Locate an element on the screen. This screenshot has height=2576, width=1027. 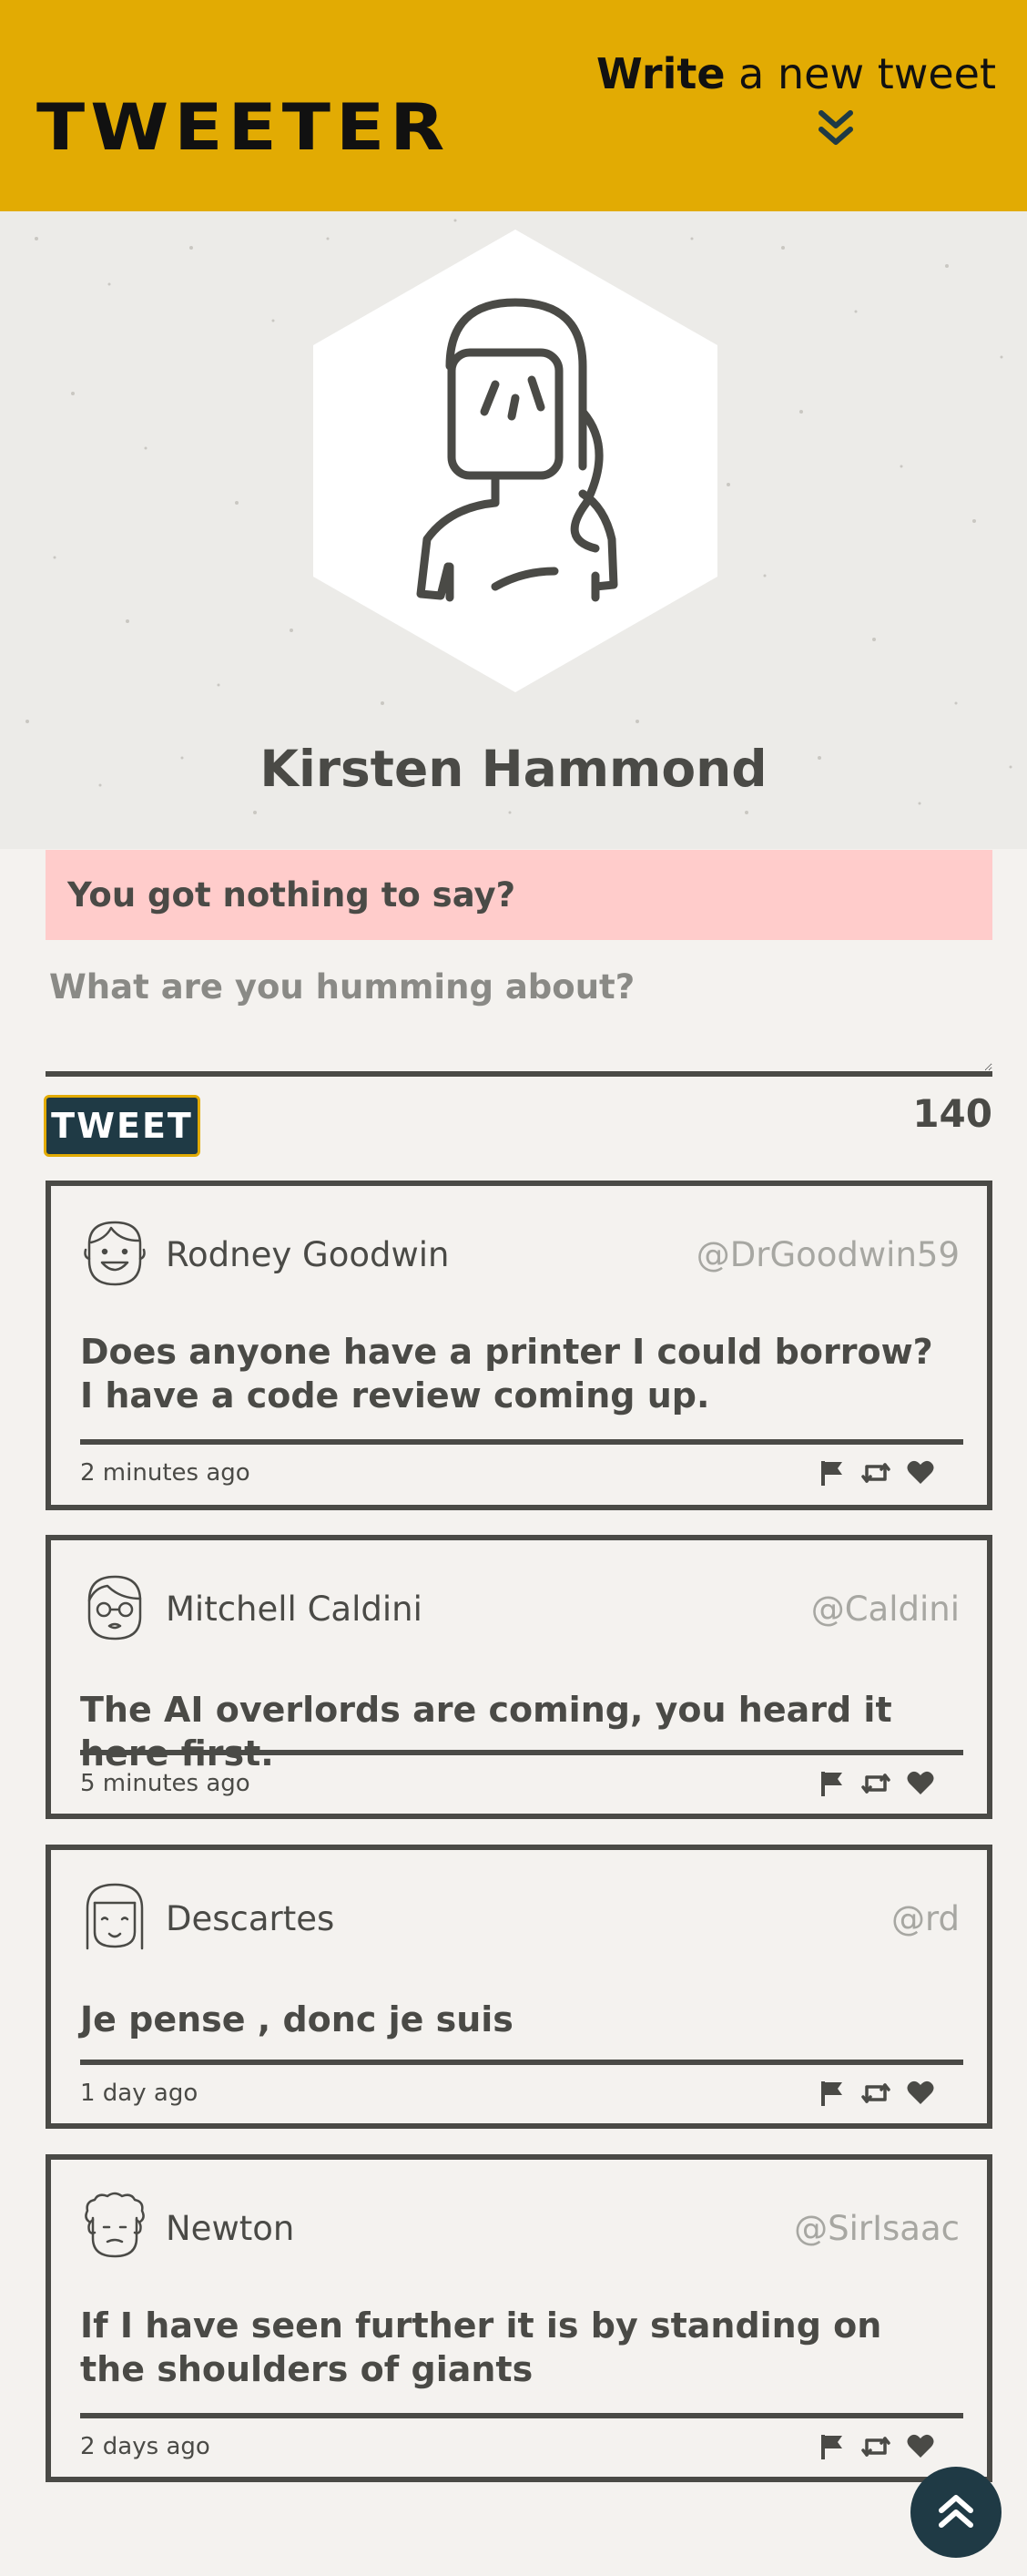
tweet-author-handle: @DrGoodwin59 is located at coordinates (828, 1254).